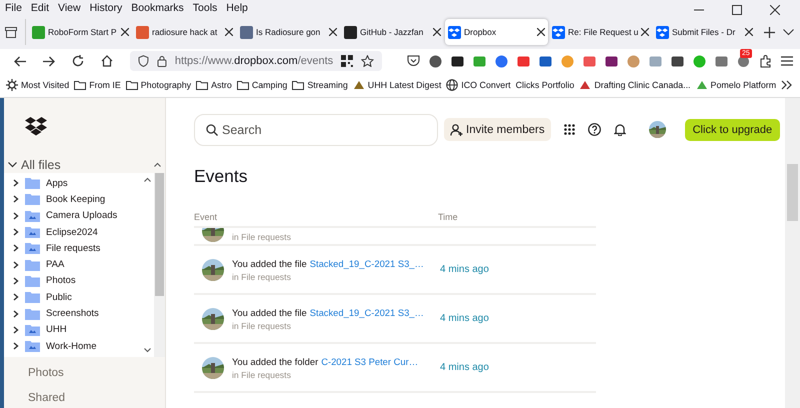  I want to click on back-icon, so click(20, 61).